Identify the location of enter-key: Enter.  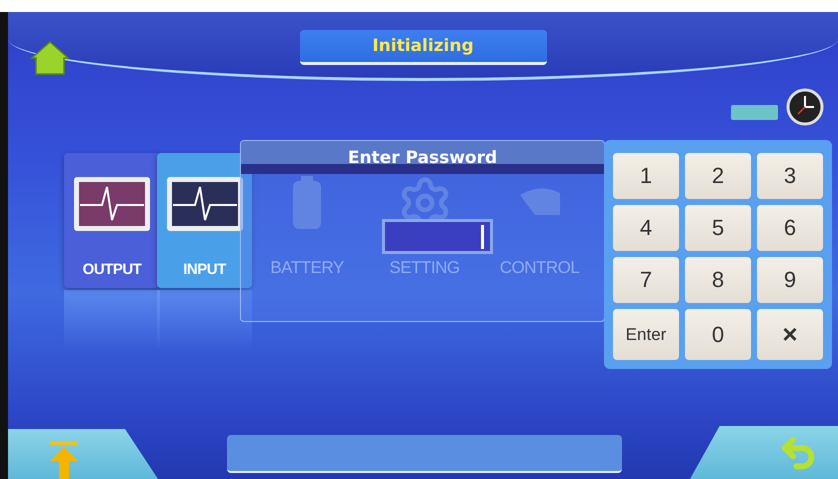
(646, 334).